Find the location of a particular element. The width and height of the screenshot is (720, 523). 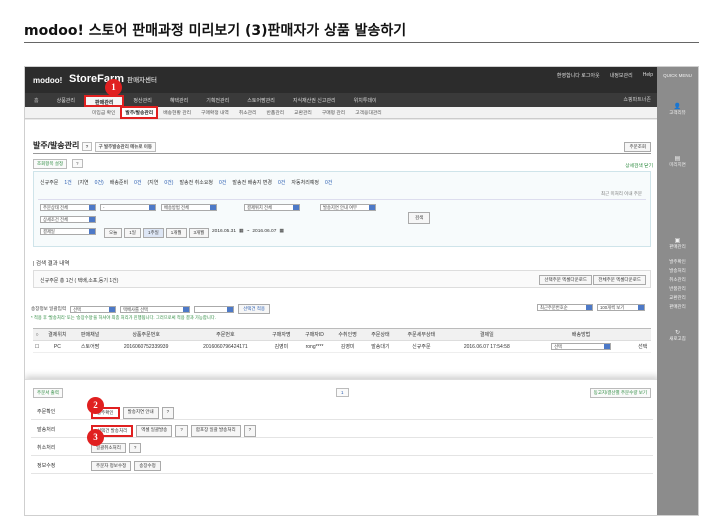

quick-sub-sales: 판매관리 is located at coordinates (677, 306).